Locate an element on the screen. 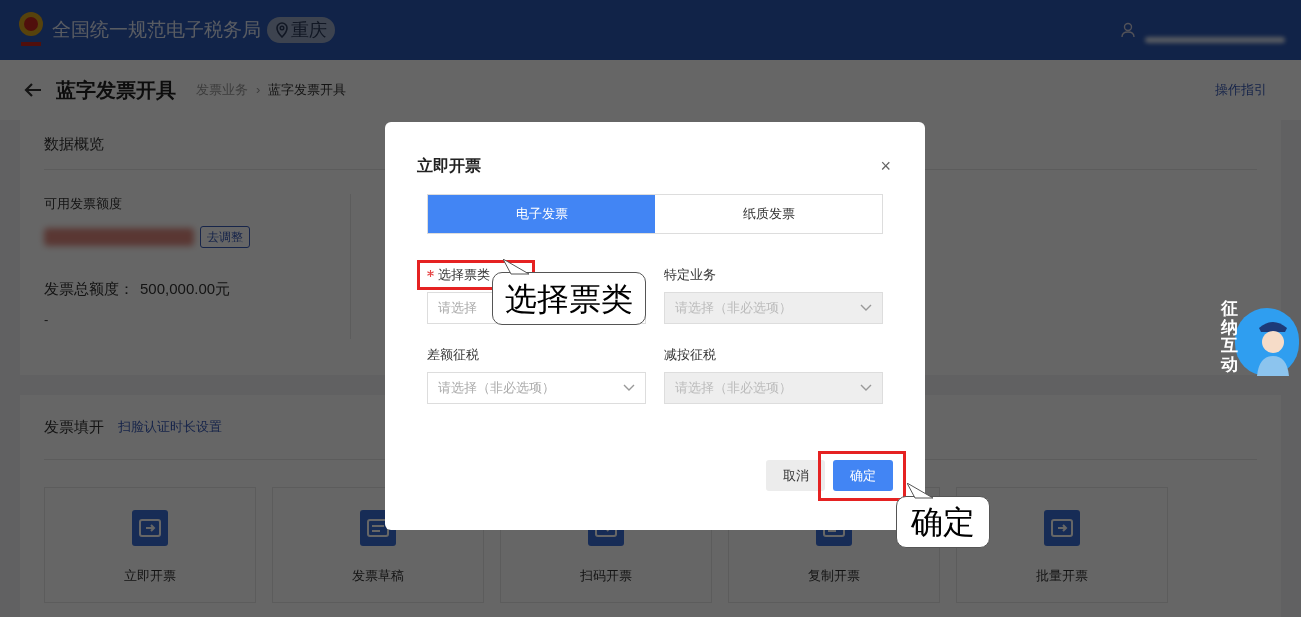  dialog-title: 立即开票 is located at coordinates (449, 166).